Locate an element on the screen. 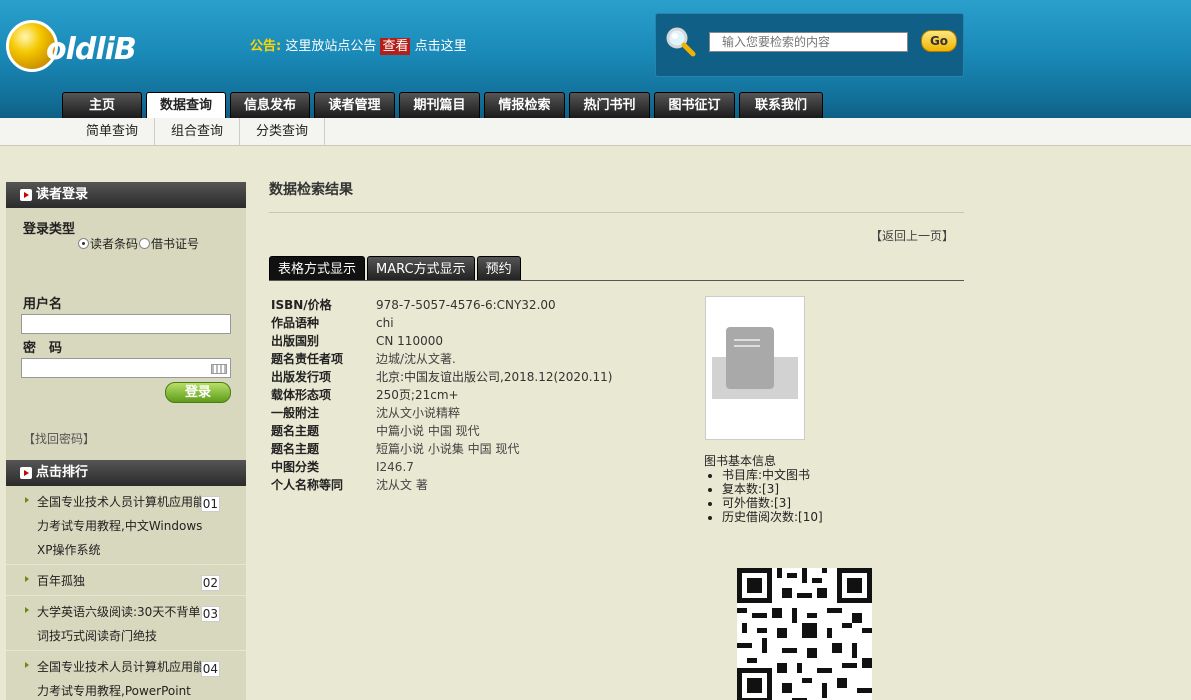 The height and width of the screenshot is (700, 1191). password-field is located at coordinates (126, 368).